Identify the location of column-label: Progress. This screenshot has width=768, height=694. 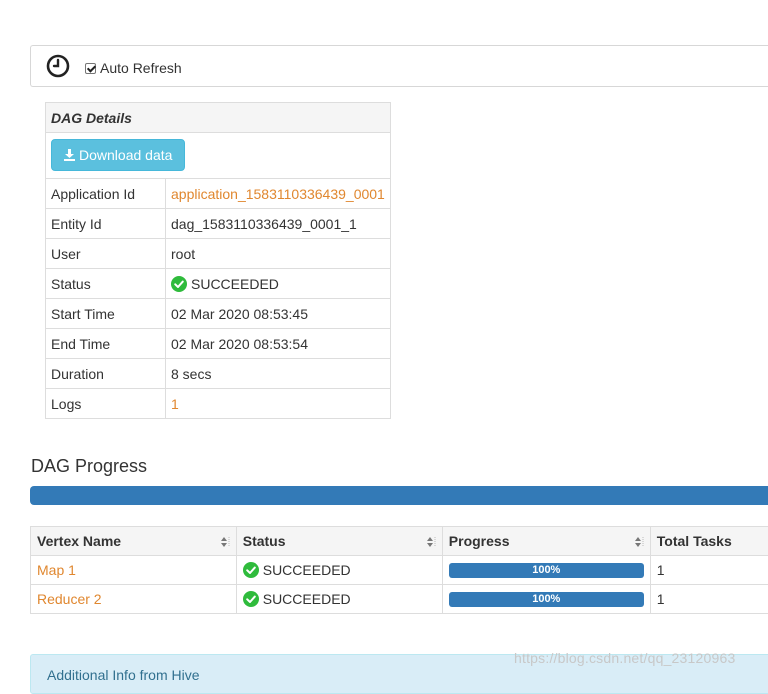
(479, 541).